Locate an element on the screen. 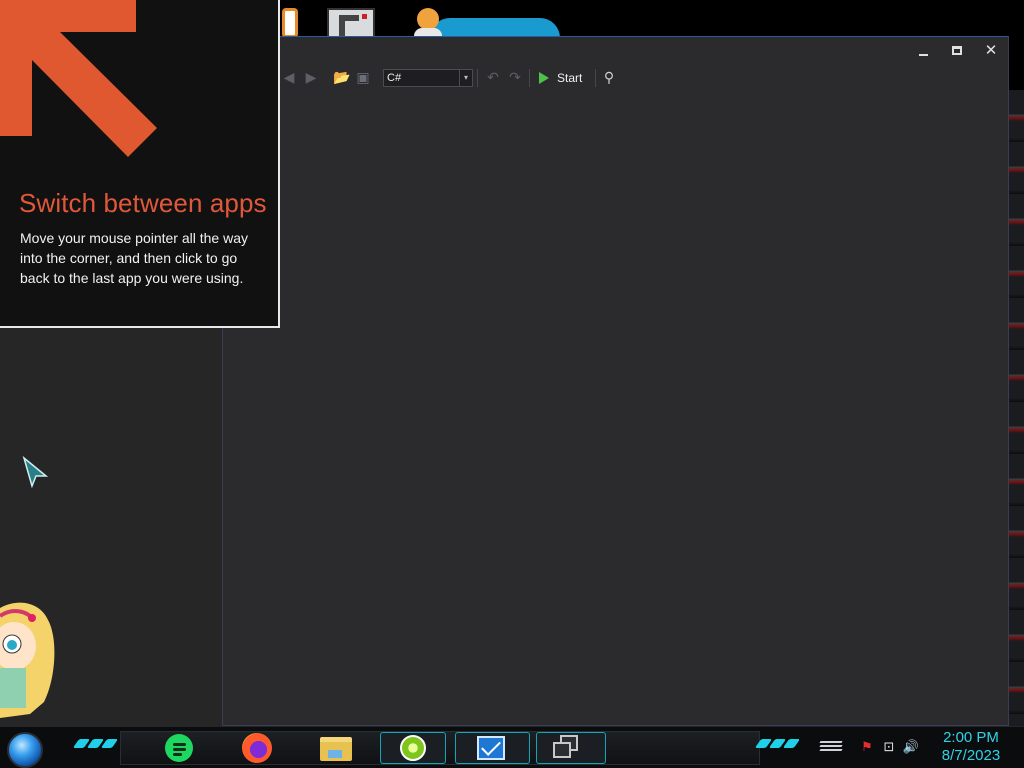 Image resolution: width=1024 pixels, height=768 pixels. system-tray: ⚑ ⊡ 🔊 is located at coordinates (874, 748).